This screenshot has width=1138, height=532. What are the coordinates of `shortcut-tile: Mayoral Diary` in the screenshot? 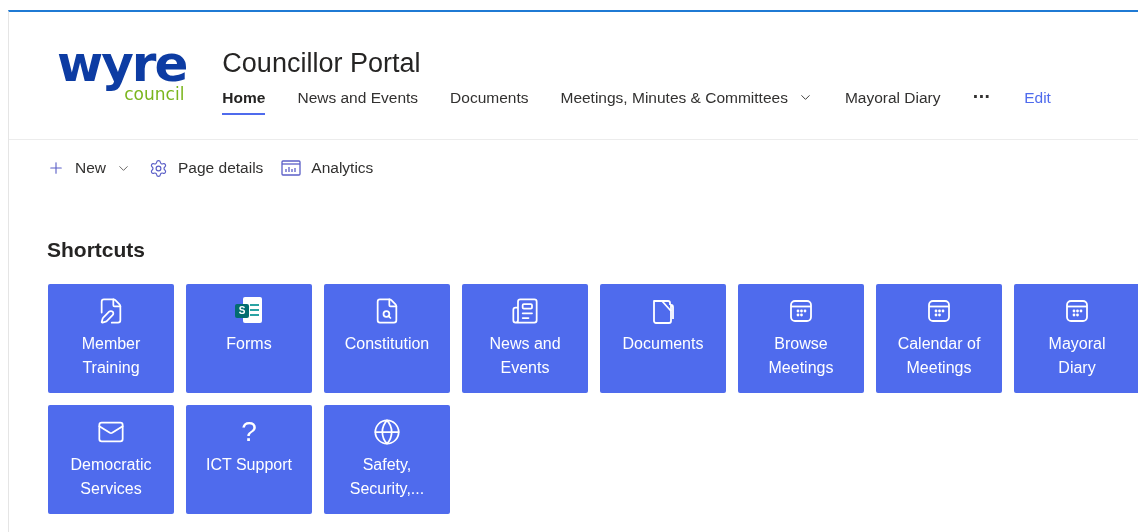 It's located at (1076, 338).